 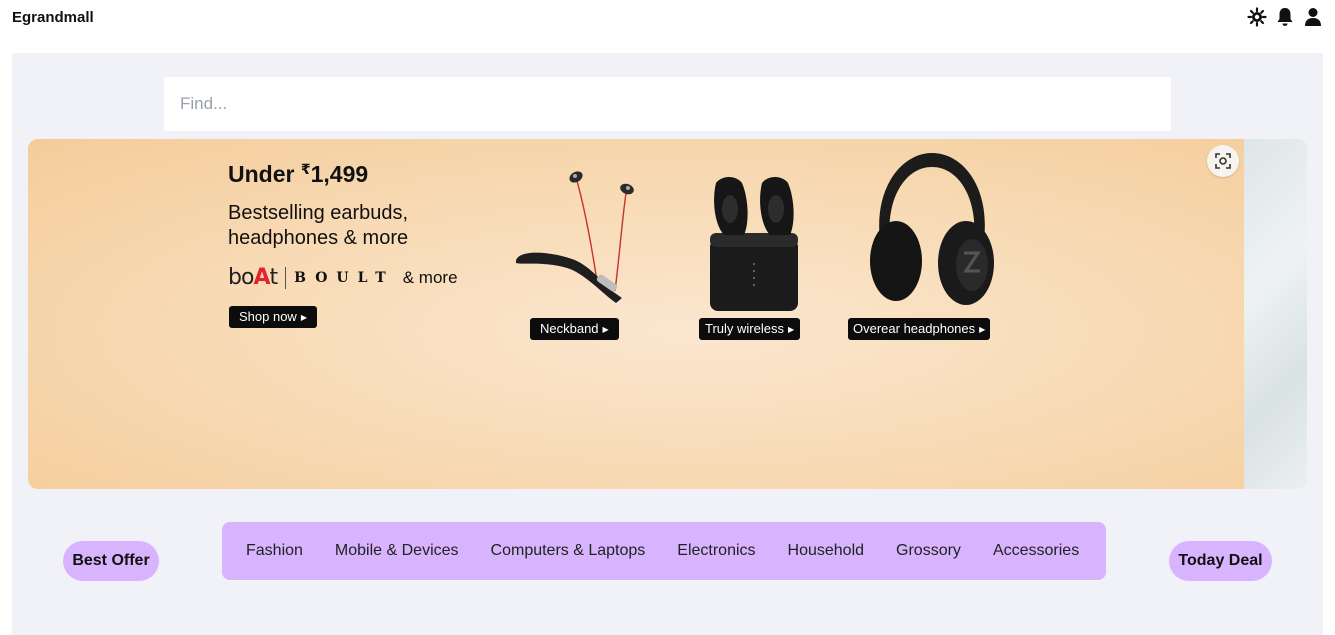 I want to click on today-deal-button: Today Deal, so click(x=1220, y=561).